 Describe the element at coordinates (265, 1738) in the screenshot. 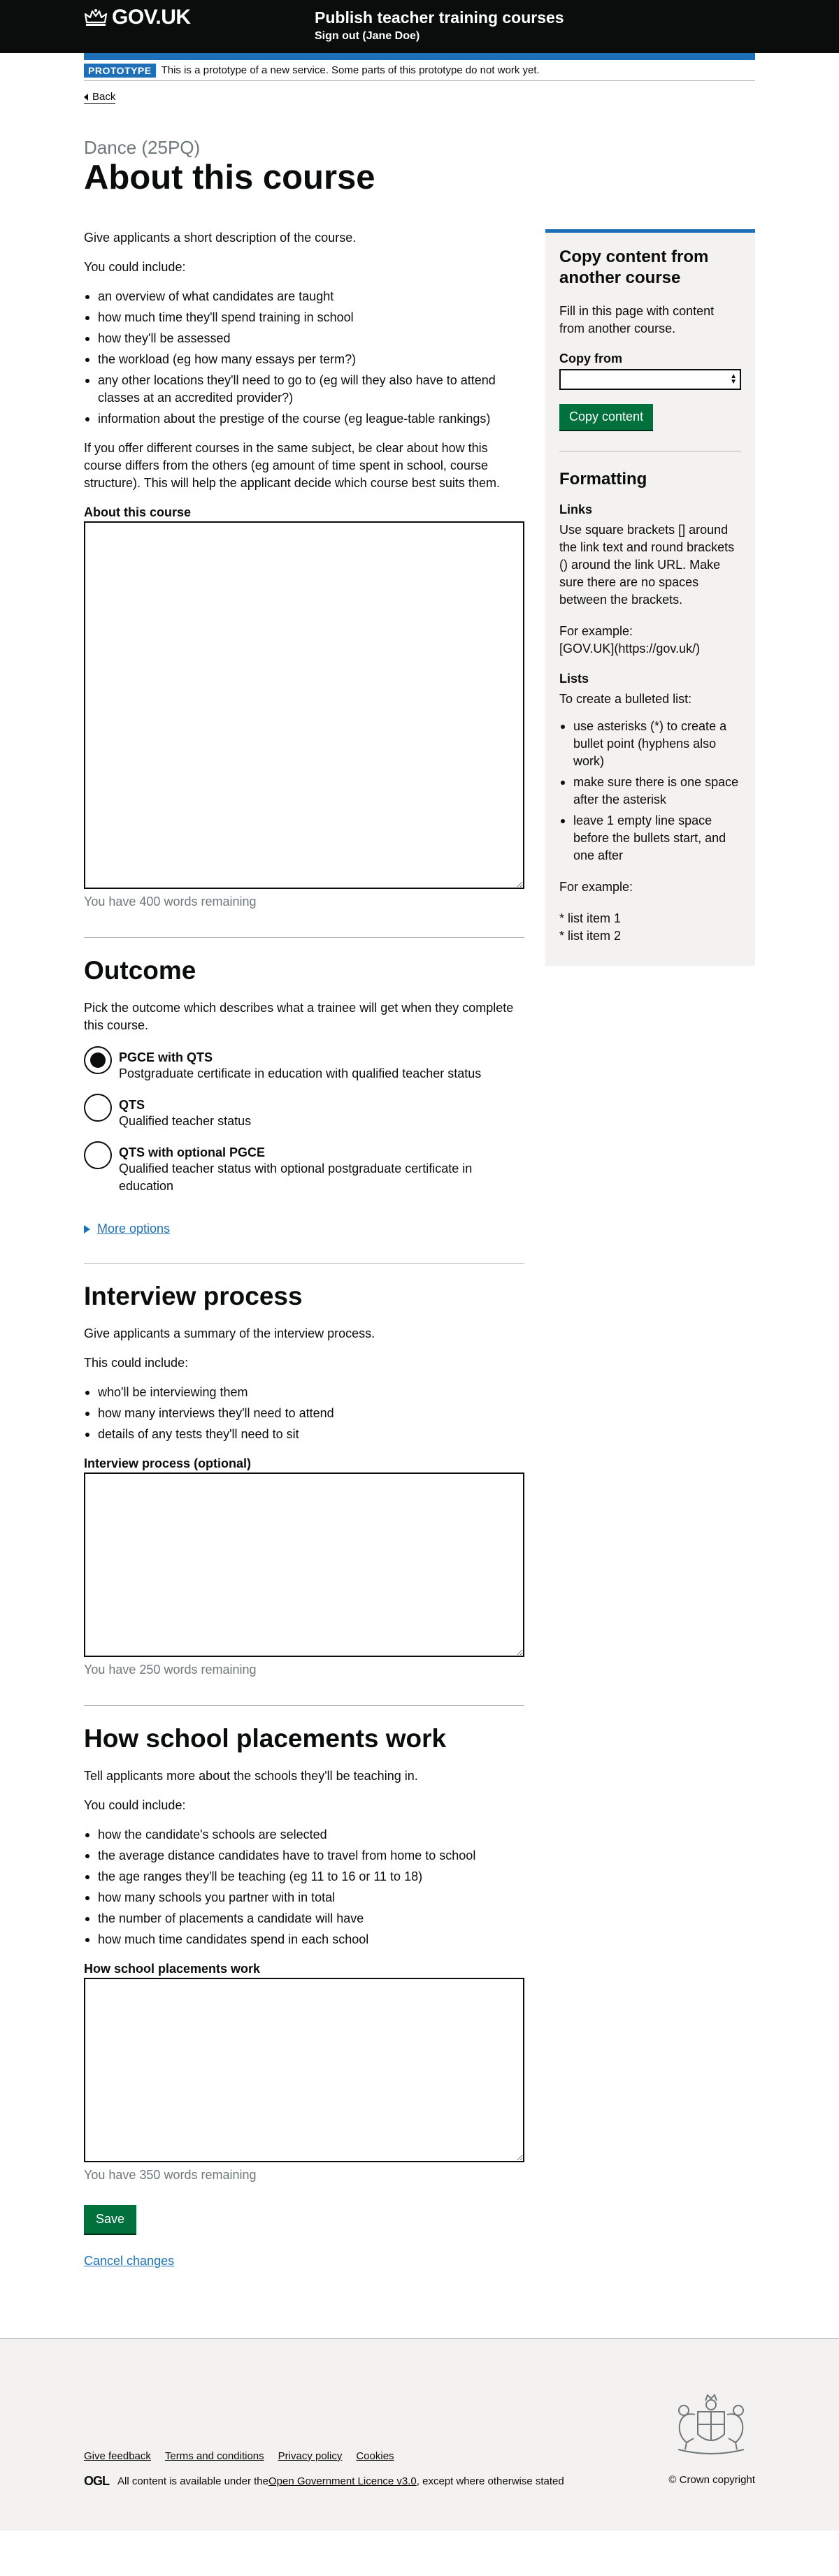

I see `placements-heading: How school placements work` at that location.